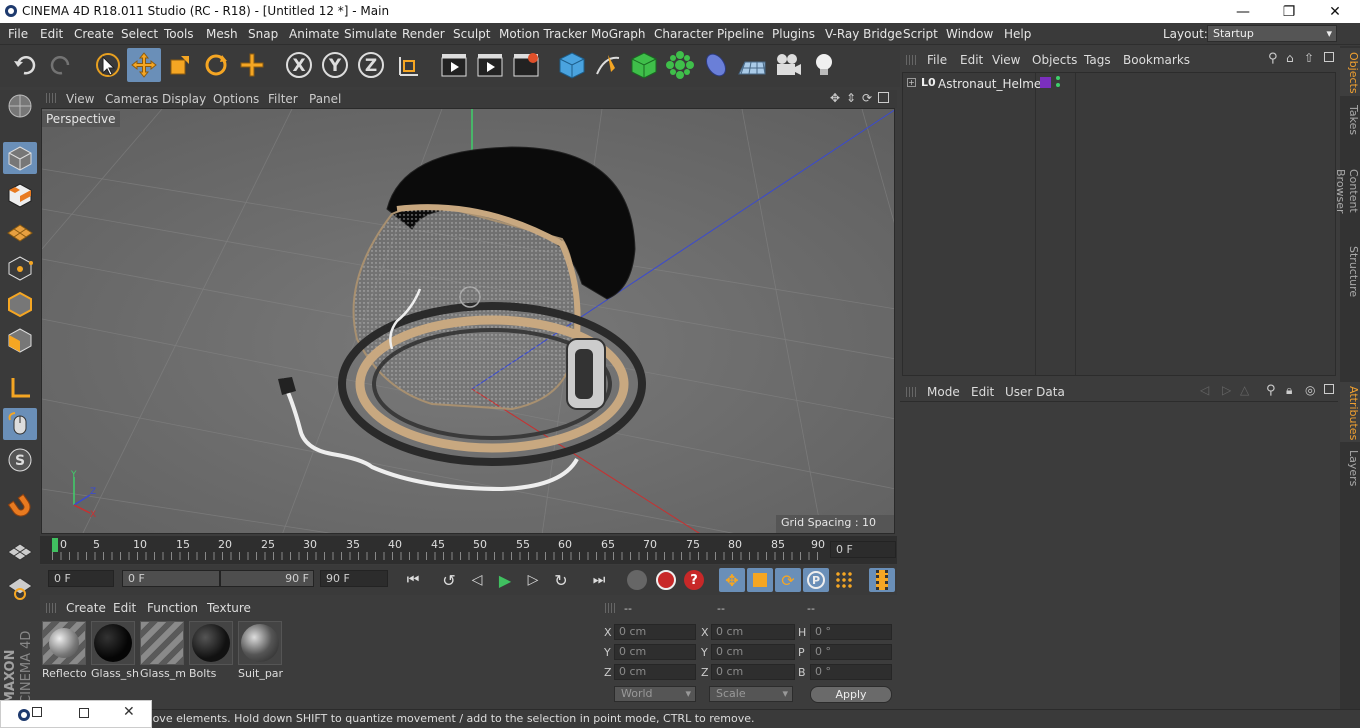  What do you see at coordinates (94, 34) in the screenshot?
I see `menu-create: Create` at bounding box center [94, 34].